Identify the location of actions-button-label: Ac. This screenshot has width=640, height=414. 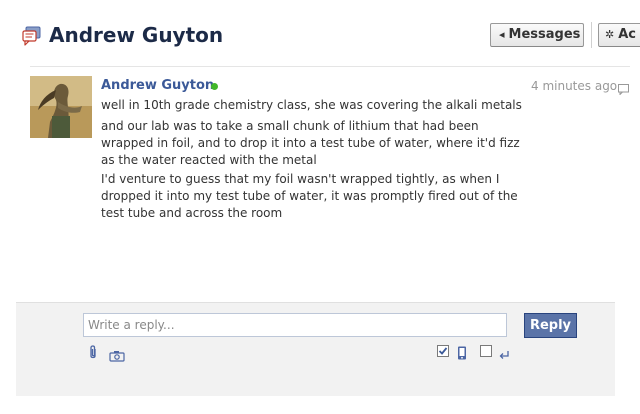
(627, 34).